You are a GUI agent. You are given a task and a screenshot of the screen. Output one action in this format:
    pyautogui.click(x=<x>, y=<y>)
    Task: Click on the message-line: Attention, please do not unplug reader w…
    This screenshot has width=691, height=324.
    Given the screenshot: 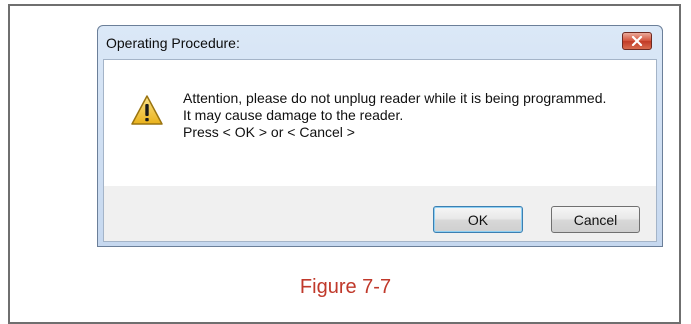 What is the action you would take?
    pyautogui.click(x=395, y=98)
    